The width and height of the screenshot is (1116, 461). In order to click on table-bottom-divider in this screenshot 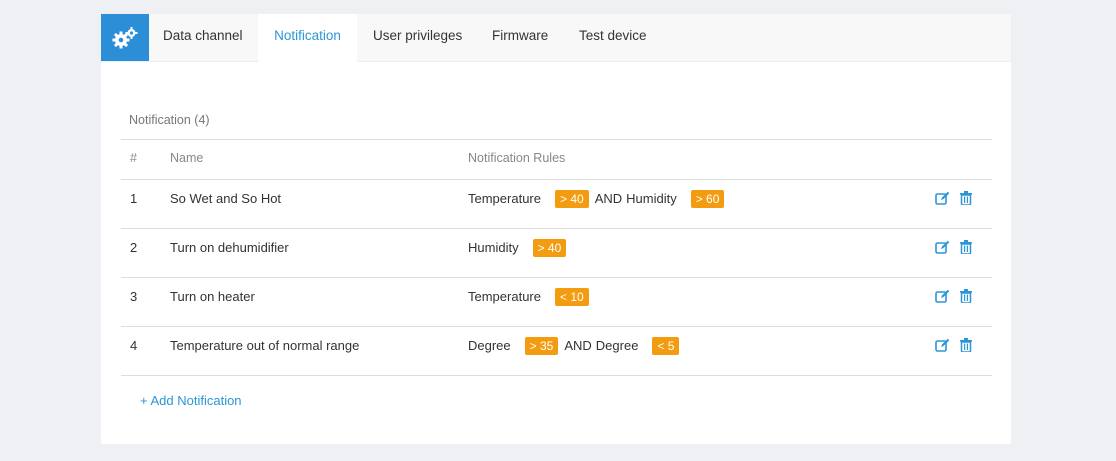, I will do `click(556, 375)`.